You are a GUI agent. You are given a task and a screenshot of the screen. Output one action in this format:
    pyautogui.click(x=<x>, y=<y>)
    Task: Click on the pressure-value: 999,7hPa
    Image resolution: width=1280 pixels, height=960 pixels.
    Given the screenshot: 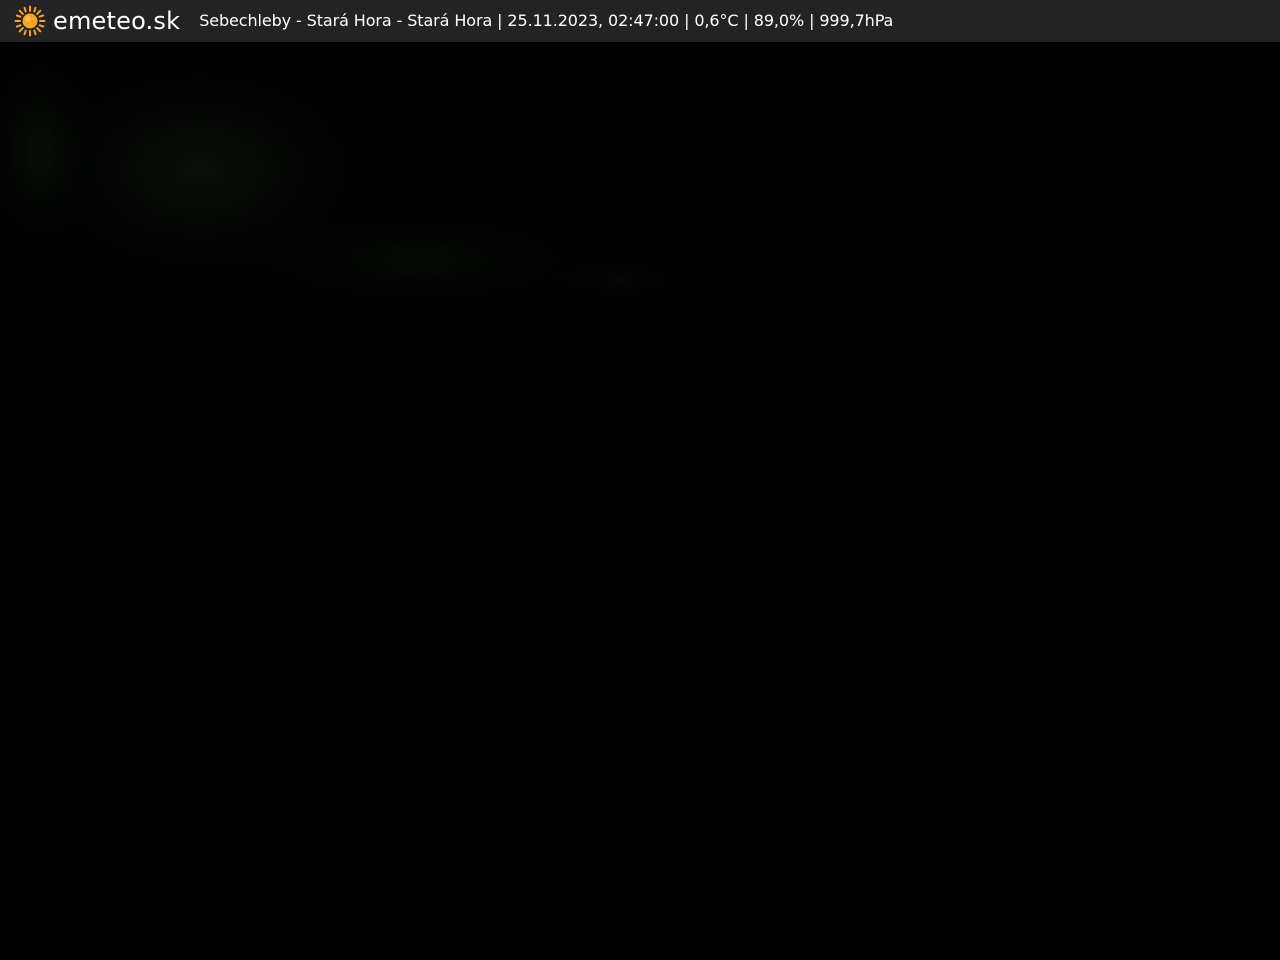 What is the action you would take?
    pyautogui.click(x=856, y=20)
    